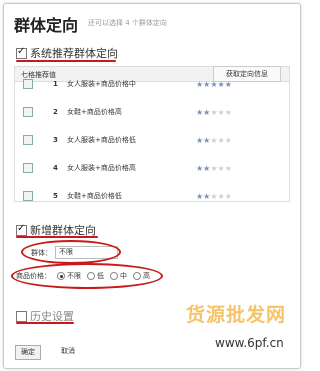 The width and height of the screenshot is (320, 371). What do you see at coordinates (94, 196) in the screenshot?
I see `row-text: 女鞋+商品价格低` at bounding box center [94, 196].